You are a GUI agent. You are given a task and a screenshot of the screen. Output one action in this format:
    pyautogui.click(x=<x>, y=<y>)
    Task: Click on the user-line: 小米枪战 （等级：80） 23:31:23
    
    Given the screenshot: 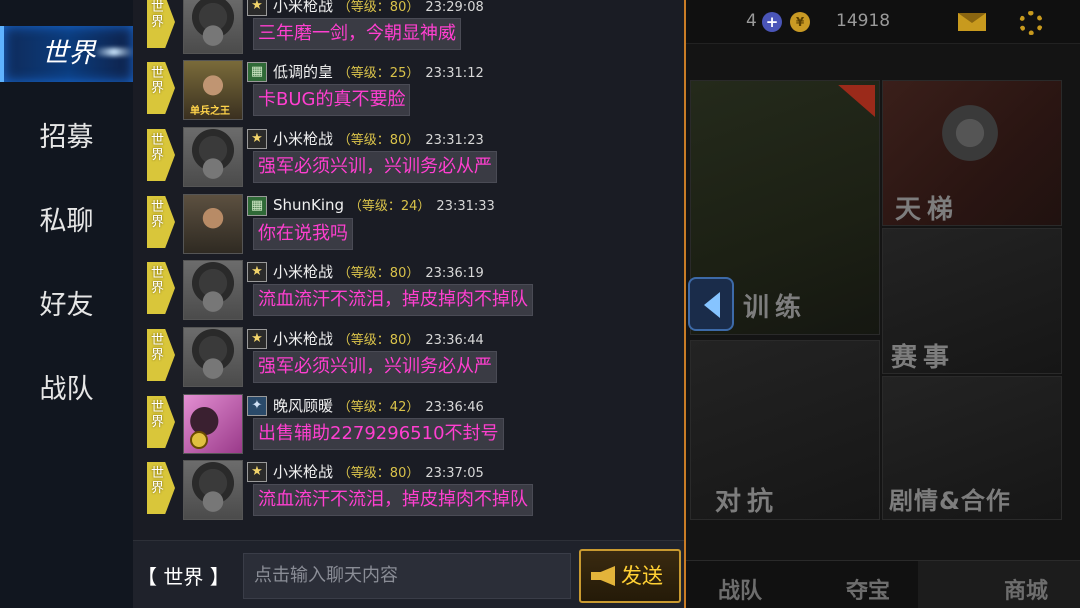 What is the action you would take?
    pyautogui.click(x=378, y=138)
    